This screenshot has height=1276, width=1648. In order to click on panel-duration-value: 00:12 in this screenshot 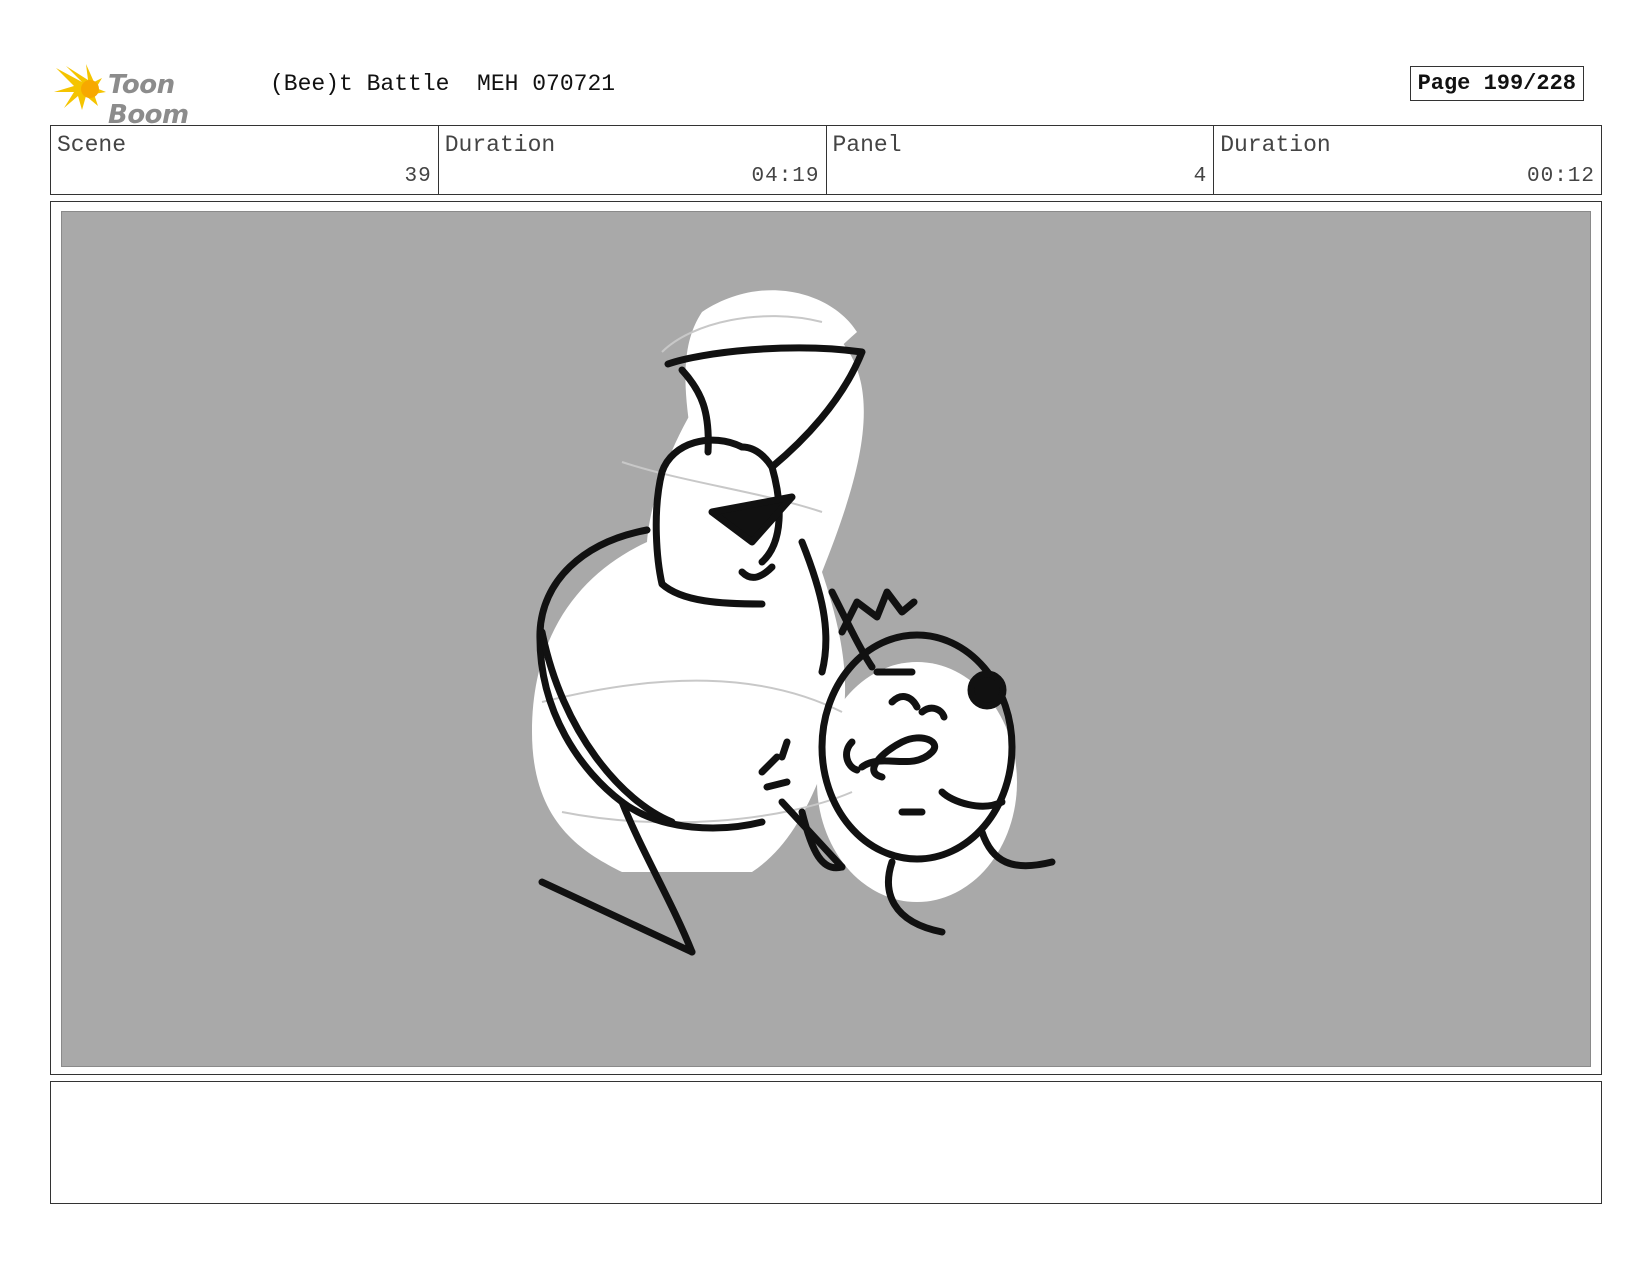, I will do `click(1560, 176)`.